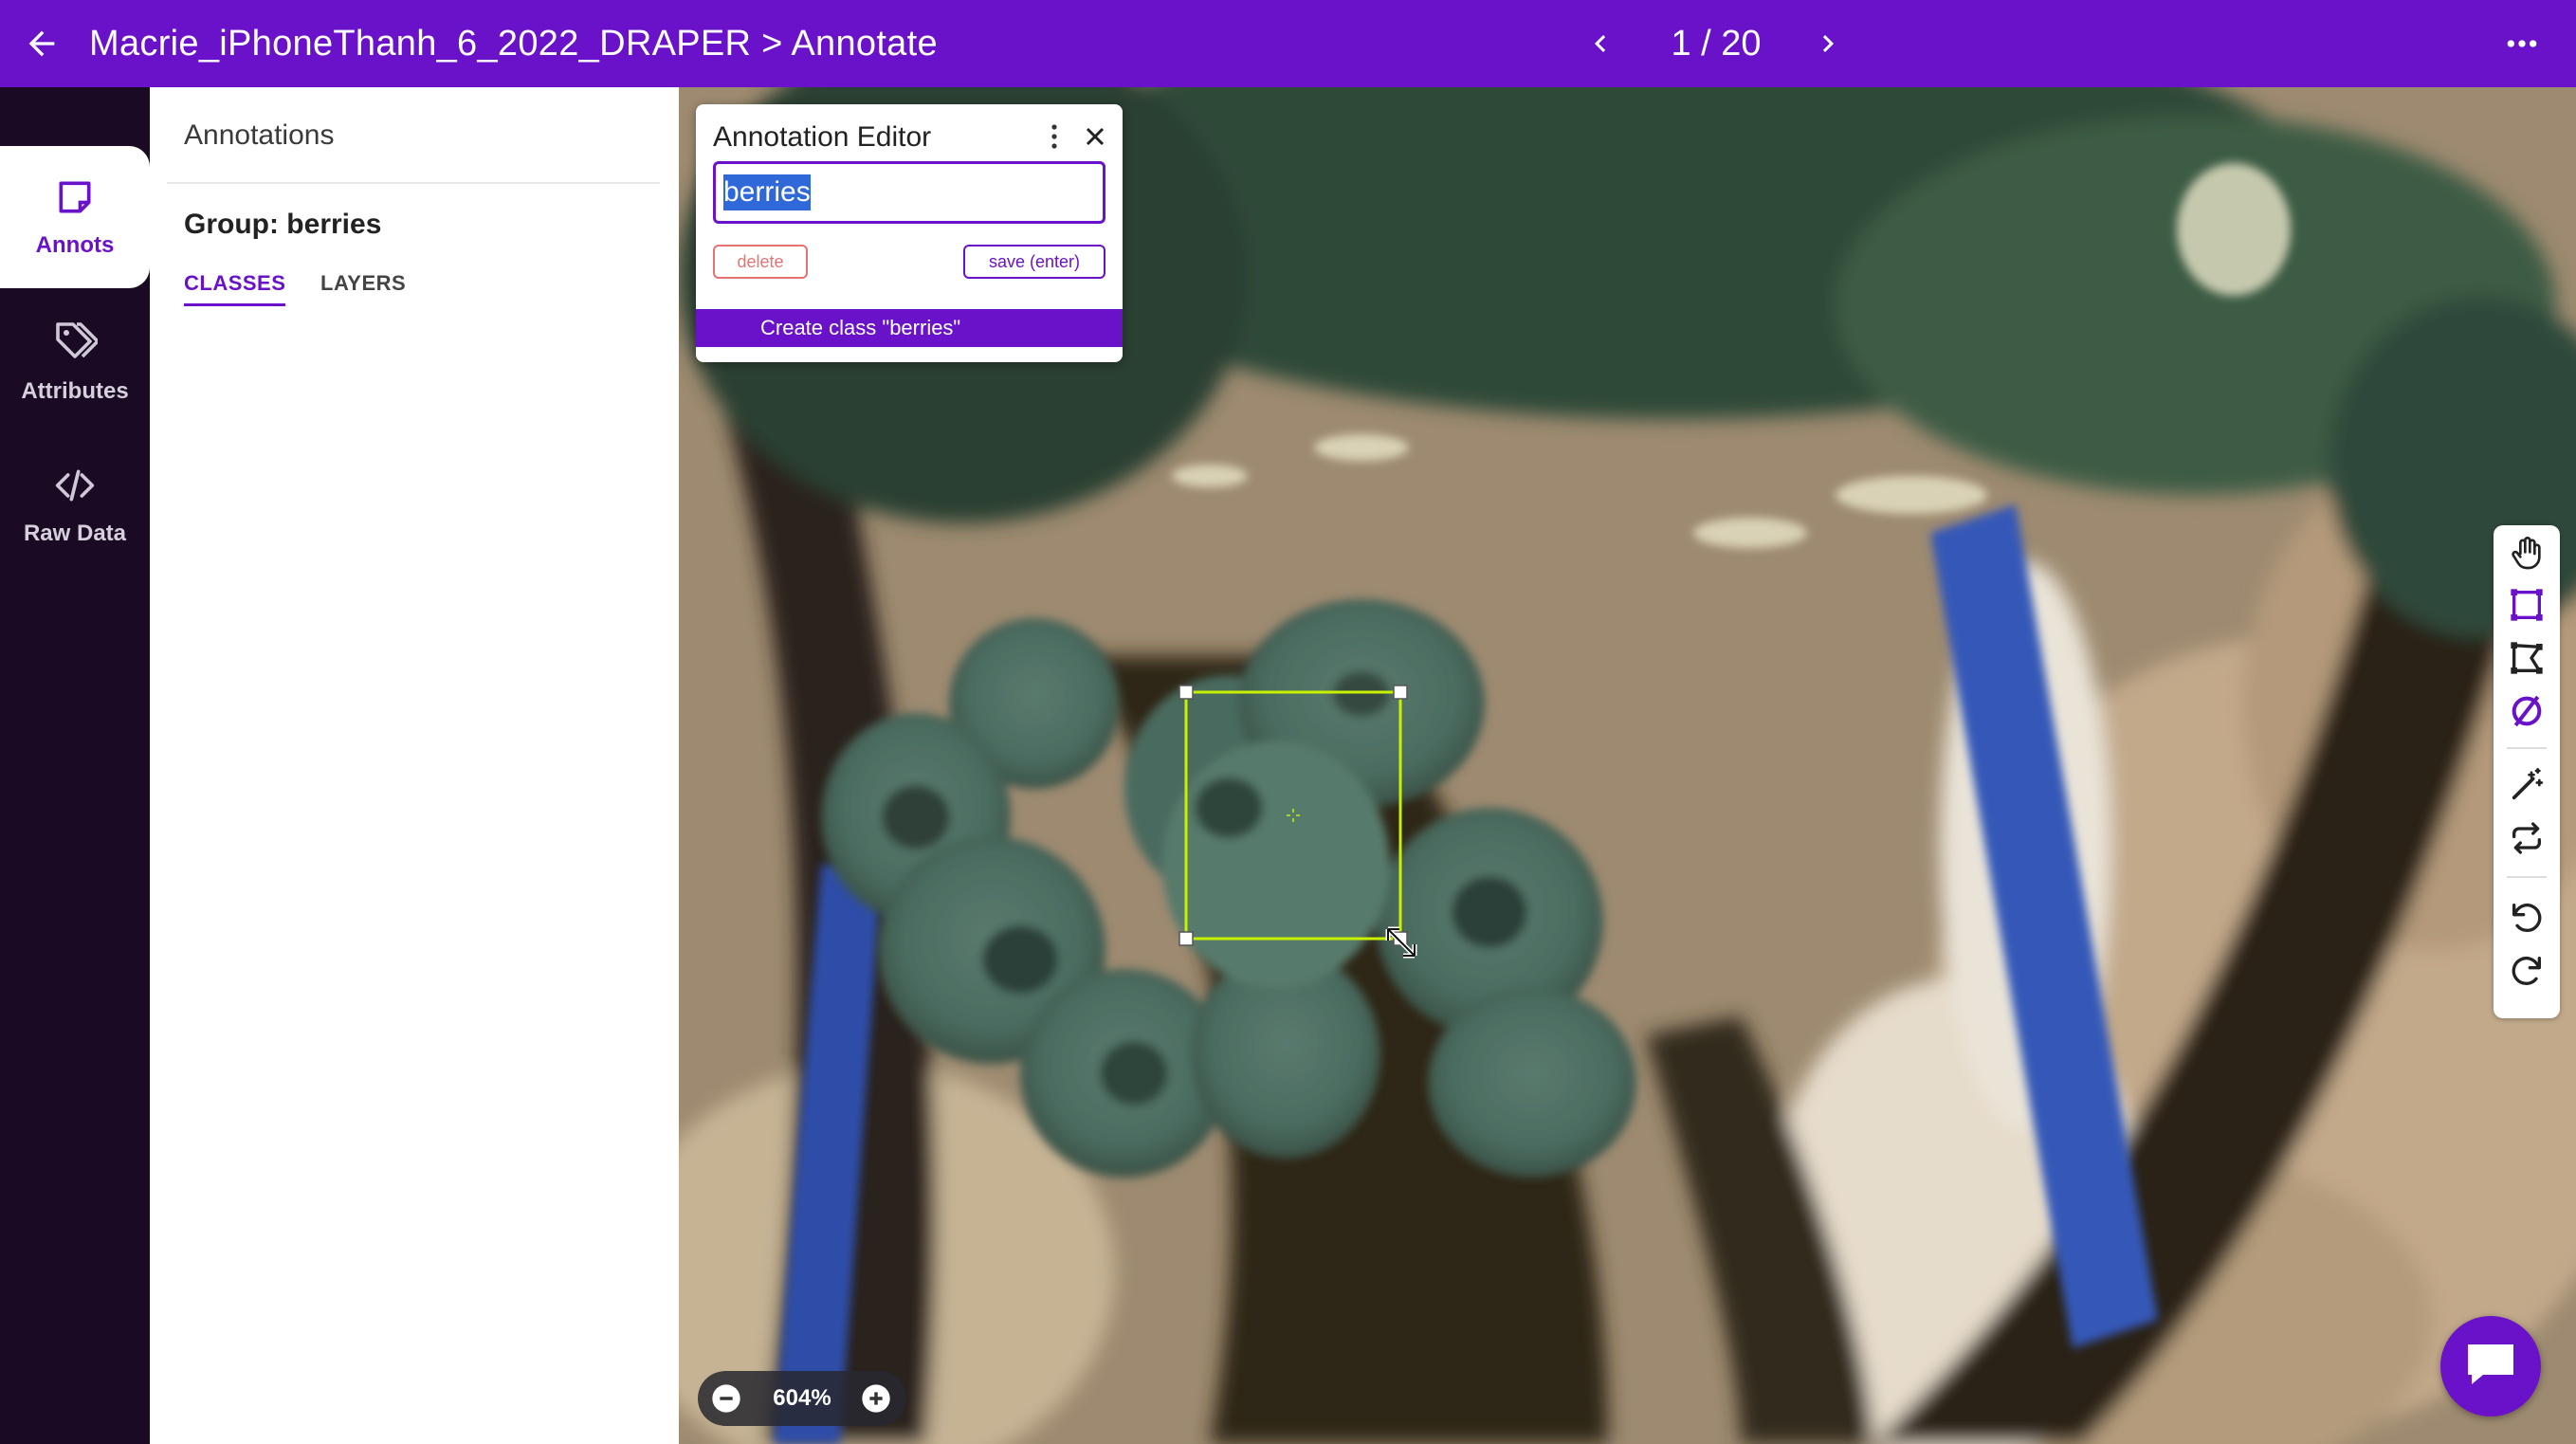 This screenshot has width=2576, height=1444. I want to click on bounding-box-icon, so click(2526, 605).